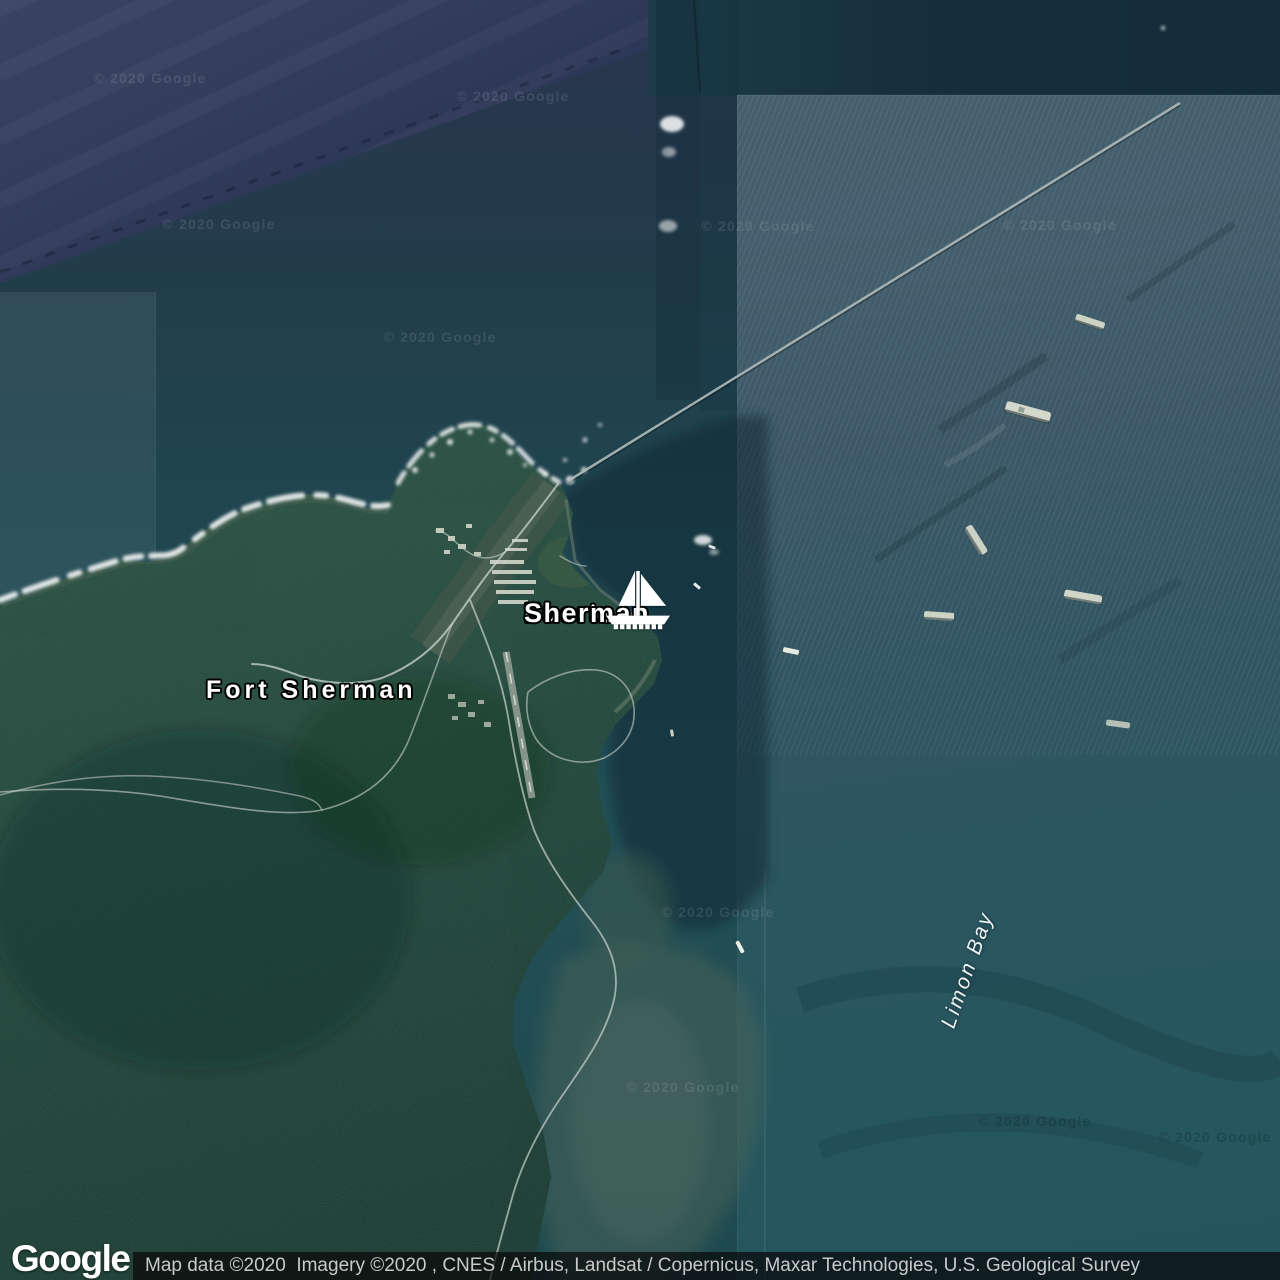 The width and height of the screenshot is (1280, 1280). What do you see at coordinates (71, 1259) in the screenshot?
I see `google-logo: Google` at bounding box center [71, 1259].